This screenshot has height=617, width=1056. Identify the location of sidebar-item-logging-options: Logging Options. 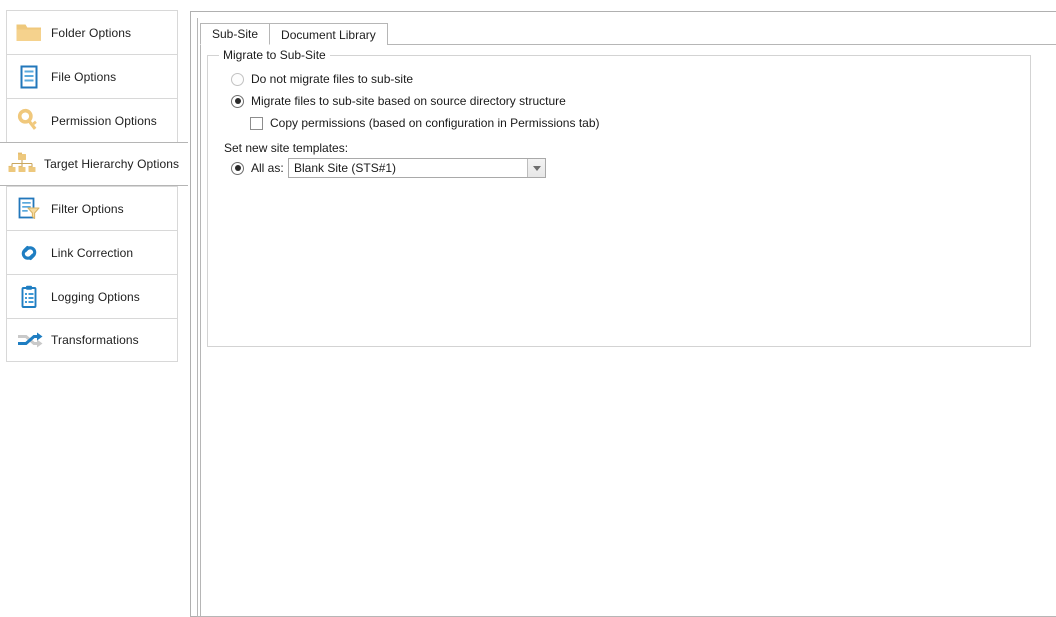
(92, 296).